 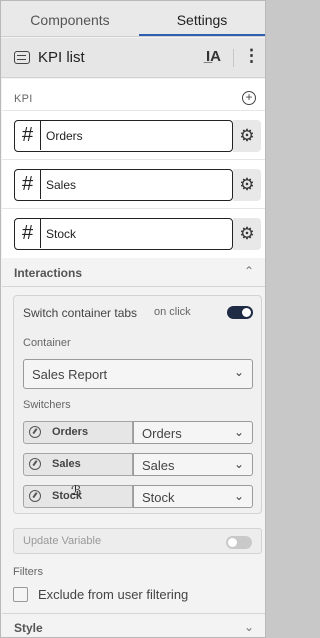 I want to click on switcher-kpi: Orders, so click(x=78, y=432).